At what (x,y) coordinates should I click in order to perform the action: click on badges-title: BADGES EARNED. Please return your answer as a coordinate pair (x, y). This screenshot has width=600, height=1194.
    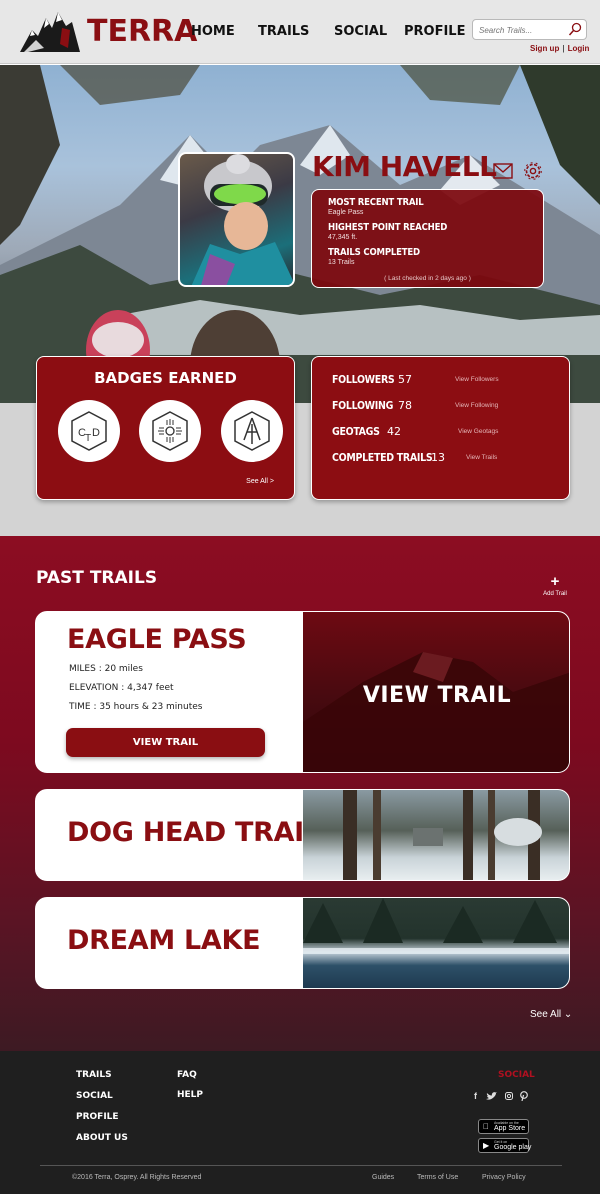
    Looking at the image, I should click on (165, 378).